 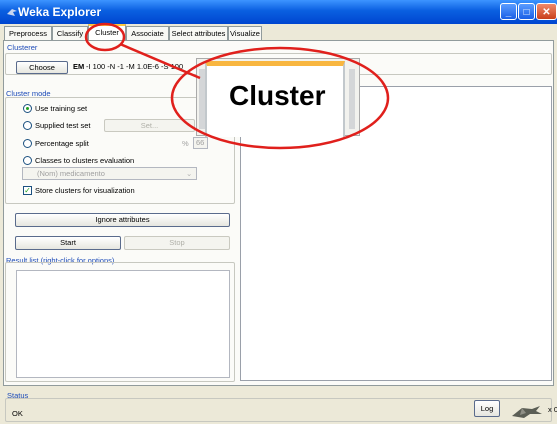 I want to click on tab-highlight-circle, so click(x=105, y=37).